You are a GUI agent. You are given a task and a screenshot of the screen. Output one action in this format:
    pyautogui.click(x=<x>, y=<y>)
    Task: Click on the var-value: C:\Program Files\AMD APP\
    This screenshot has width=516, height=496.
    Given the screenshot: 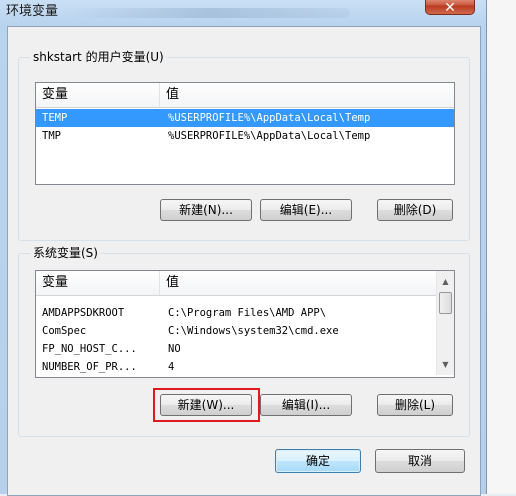 What is the action you would take?
    pyautogui.click(x=247, y=313)
    